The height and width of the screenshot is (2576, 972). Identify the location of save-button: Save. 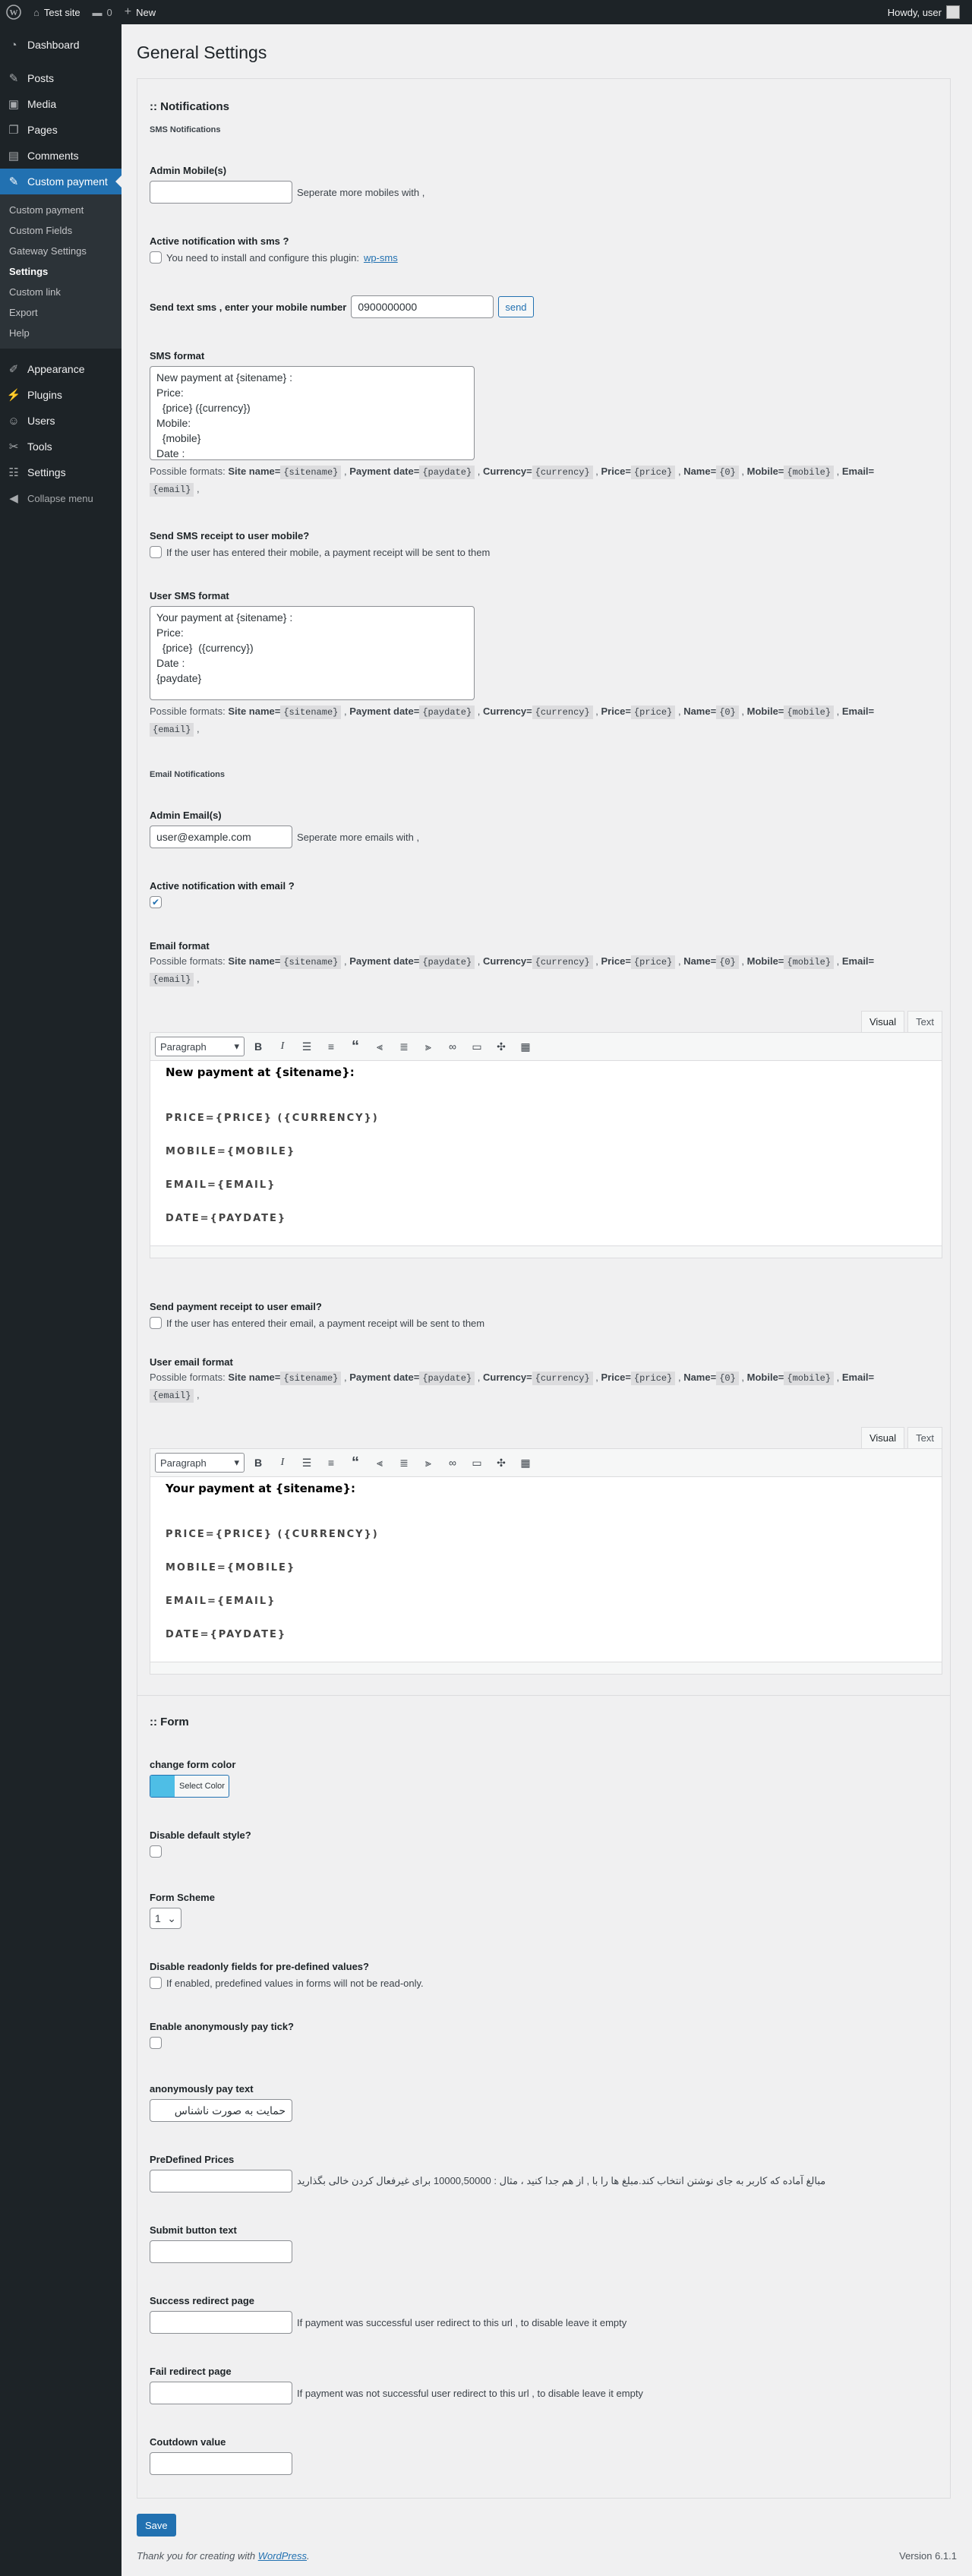
(156, 2525).